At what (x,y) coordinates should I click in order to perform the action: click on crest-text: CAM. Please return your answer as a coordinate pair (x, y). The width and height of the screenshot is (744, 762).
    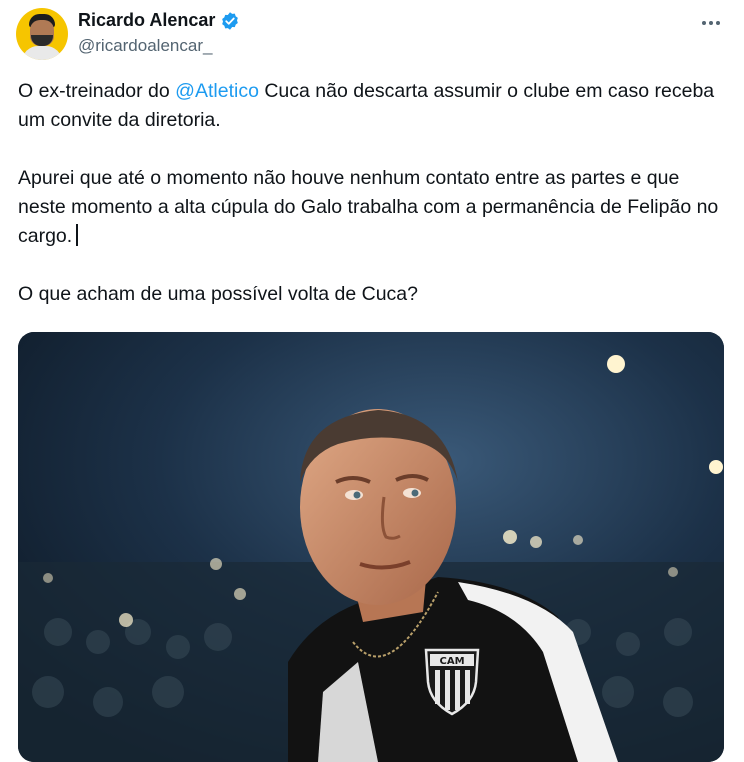
    Looking at the image, I should click on (451, 661).